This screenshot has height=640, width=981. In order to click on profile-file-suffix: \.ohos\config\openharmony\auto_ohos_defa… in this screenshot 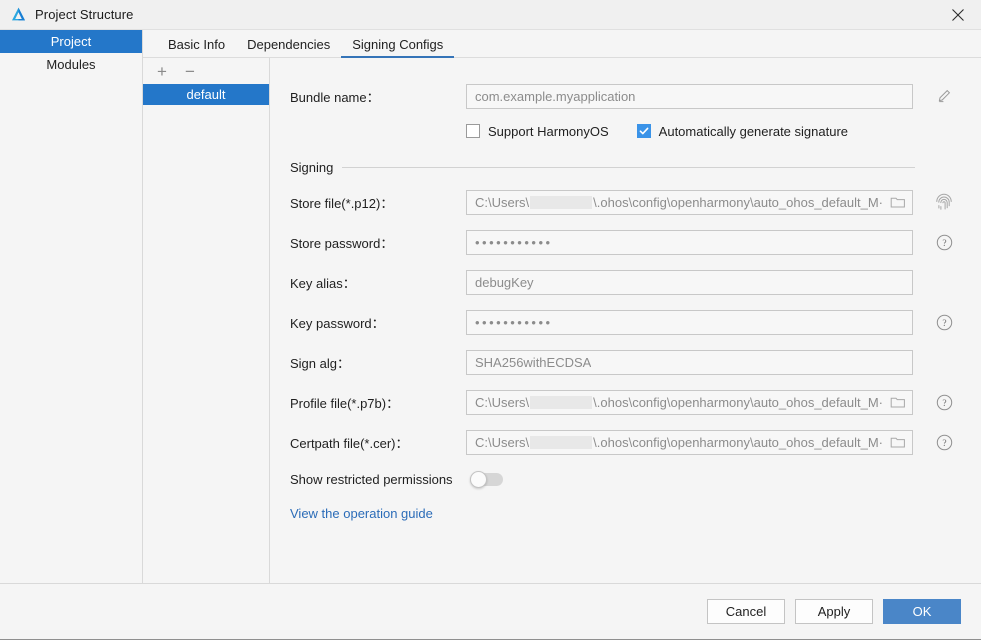, I will do `click(738, 402)`.